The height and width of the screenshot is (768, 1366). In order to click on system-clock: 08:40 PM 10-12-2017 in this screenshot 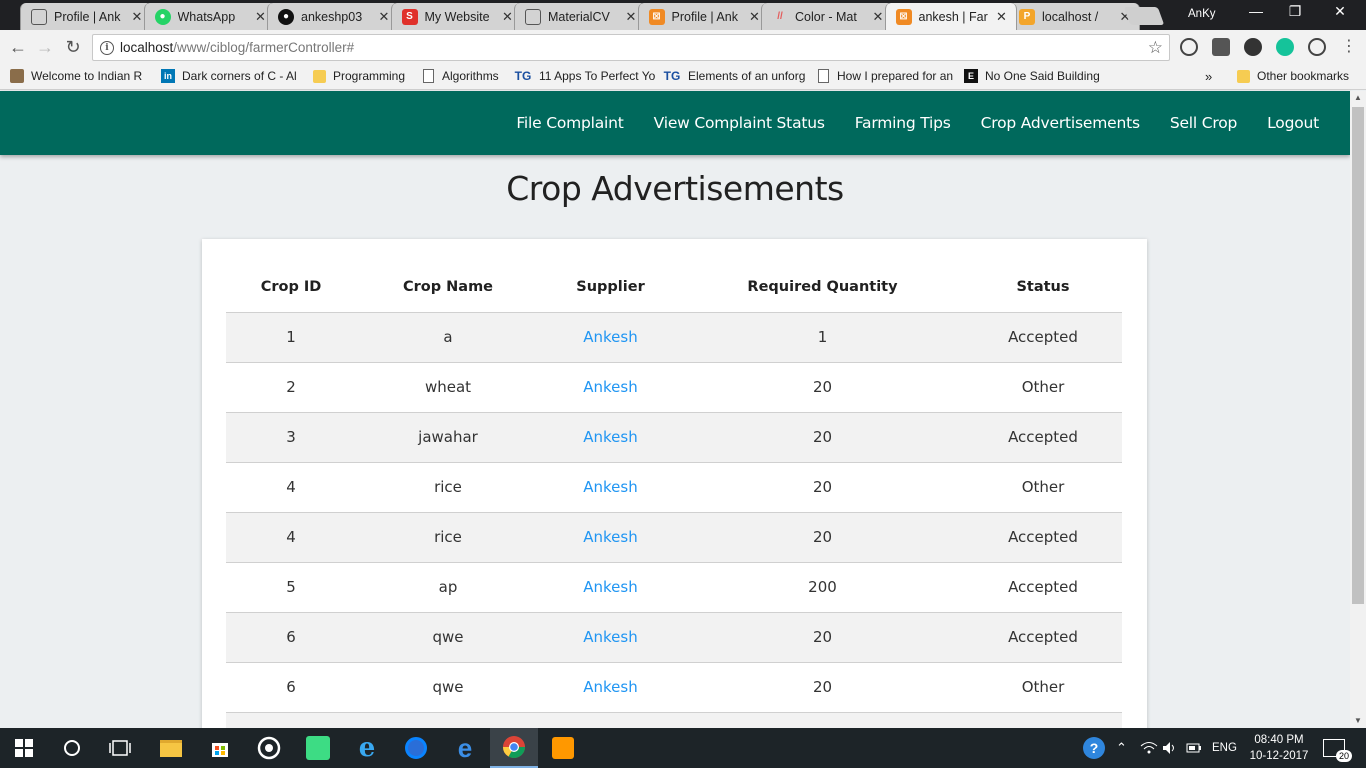, I will do `click(1279, 748)`.